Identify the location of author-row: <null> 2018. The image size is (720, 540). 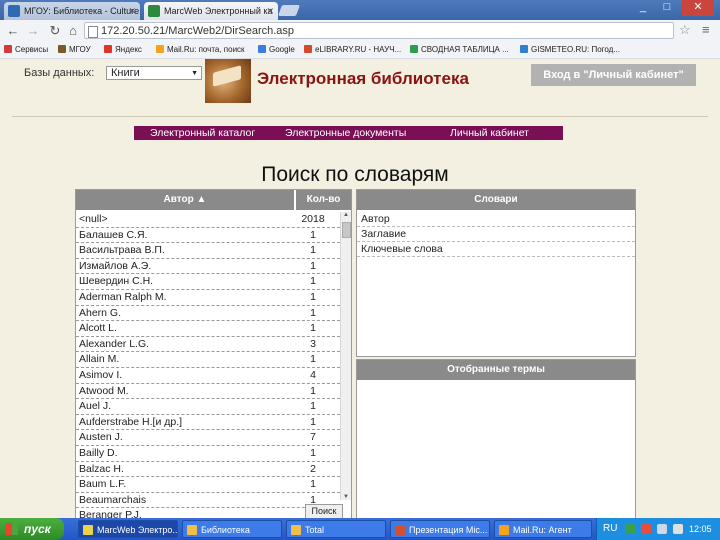
(208, 220).